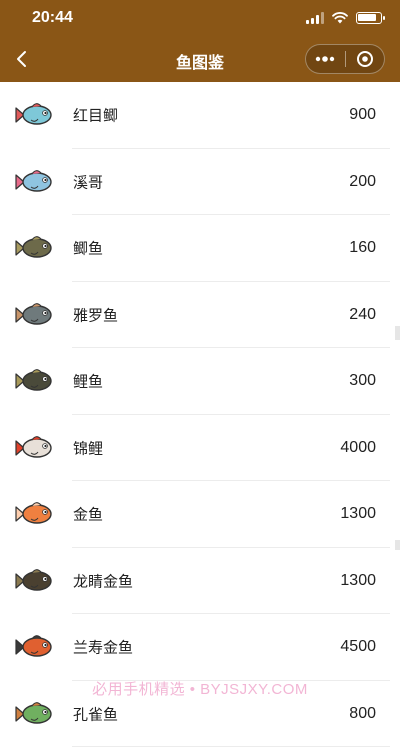  I want to click on fish-name: 孔雀鱼, so click(95, 713).